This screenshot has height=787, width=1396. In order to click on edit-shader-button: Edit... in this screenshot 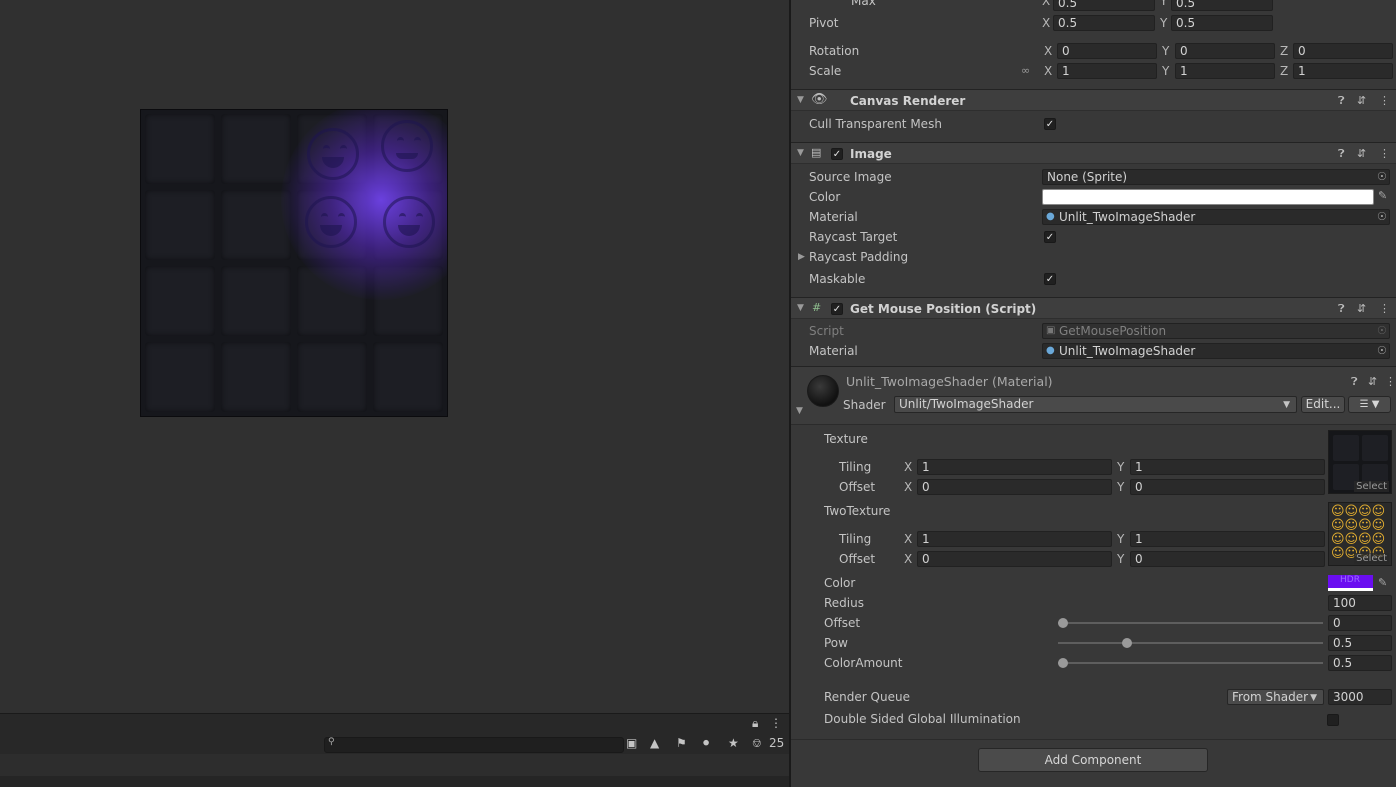, I will do `click(1323, 404)`.